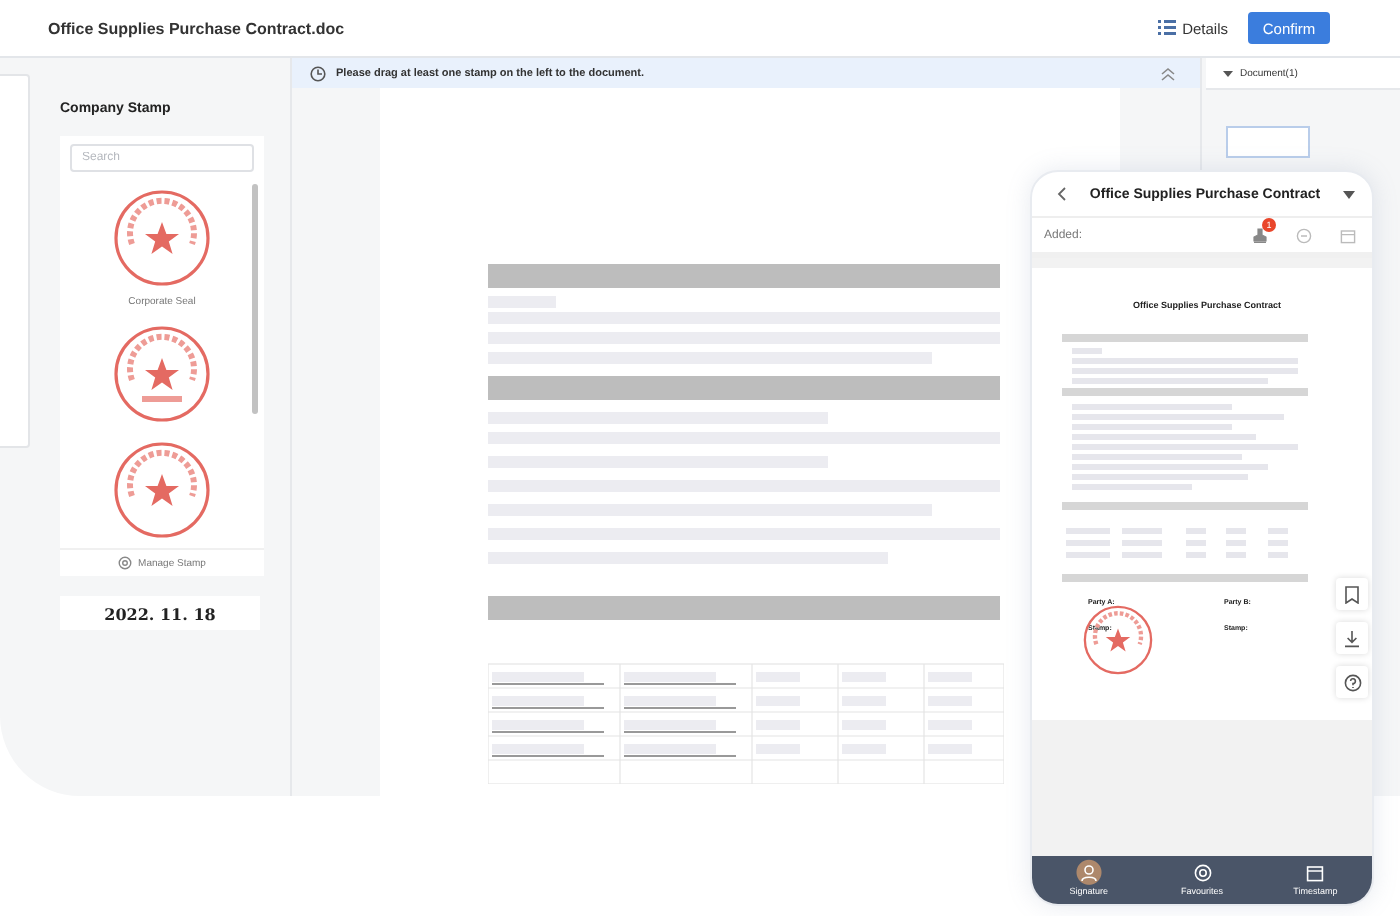  What do you see at coordinates (160, 613) in the screenshot?
I see `date-stamp: 2022. 11. 18` at bounding box center [160, 613].